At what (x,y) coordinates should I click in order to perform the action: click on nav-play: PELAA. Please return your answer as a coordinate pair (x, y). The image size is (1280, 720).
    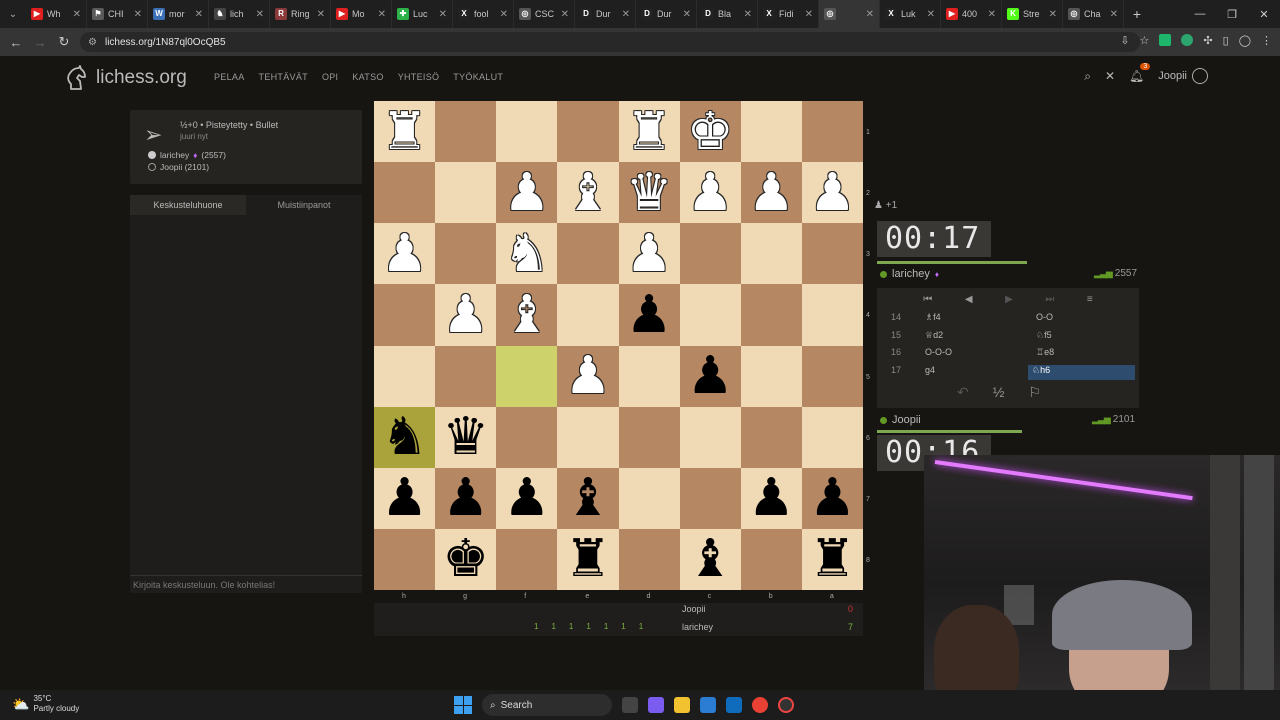
    Looking at the image, I should click on (229, 77).